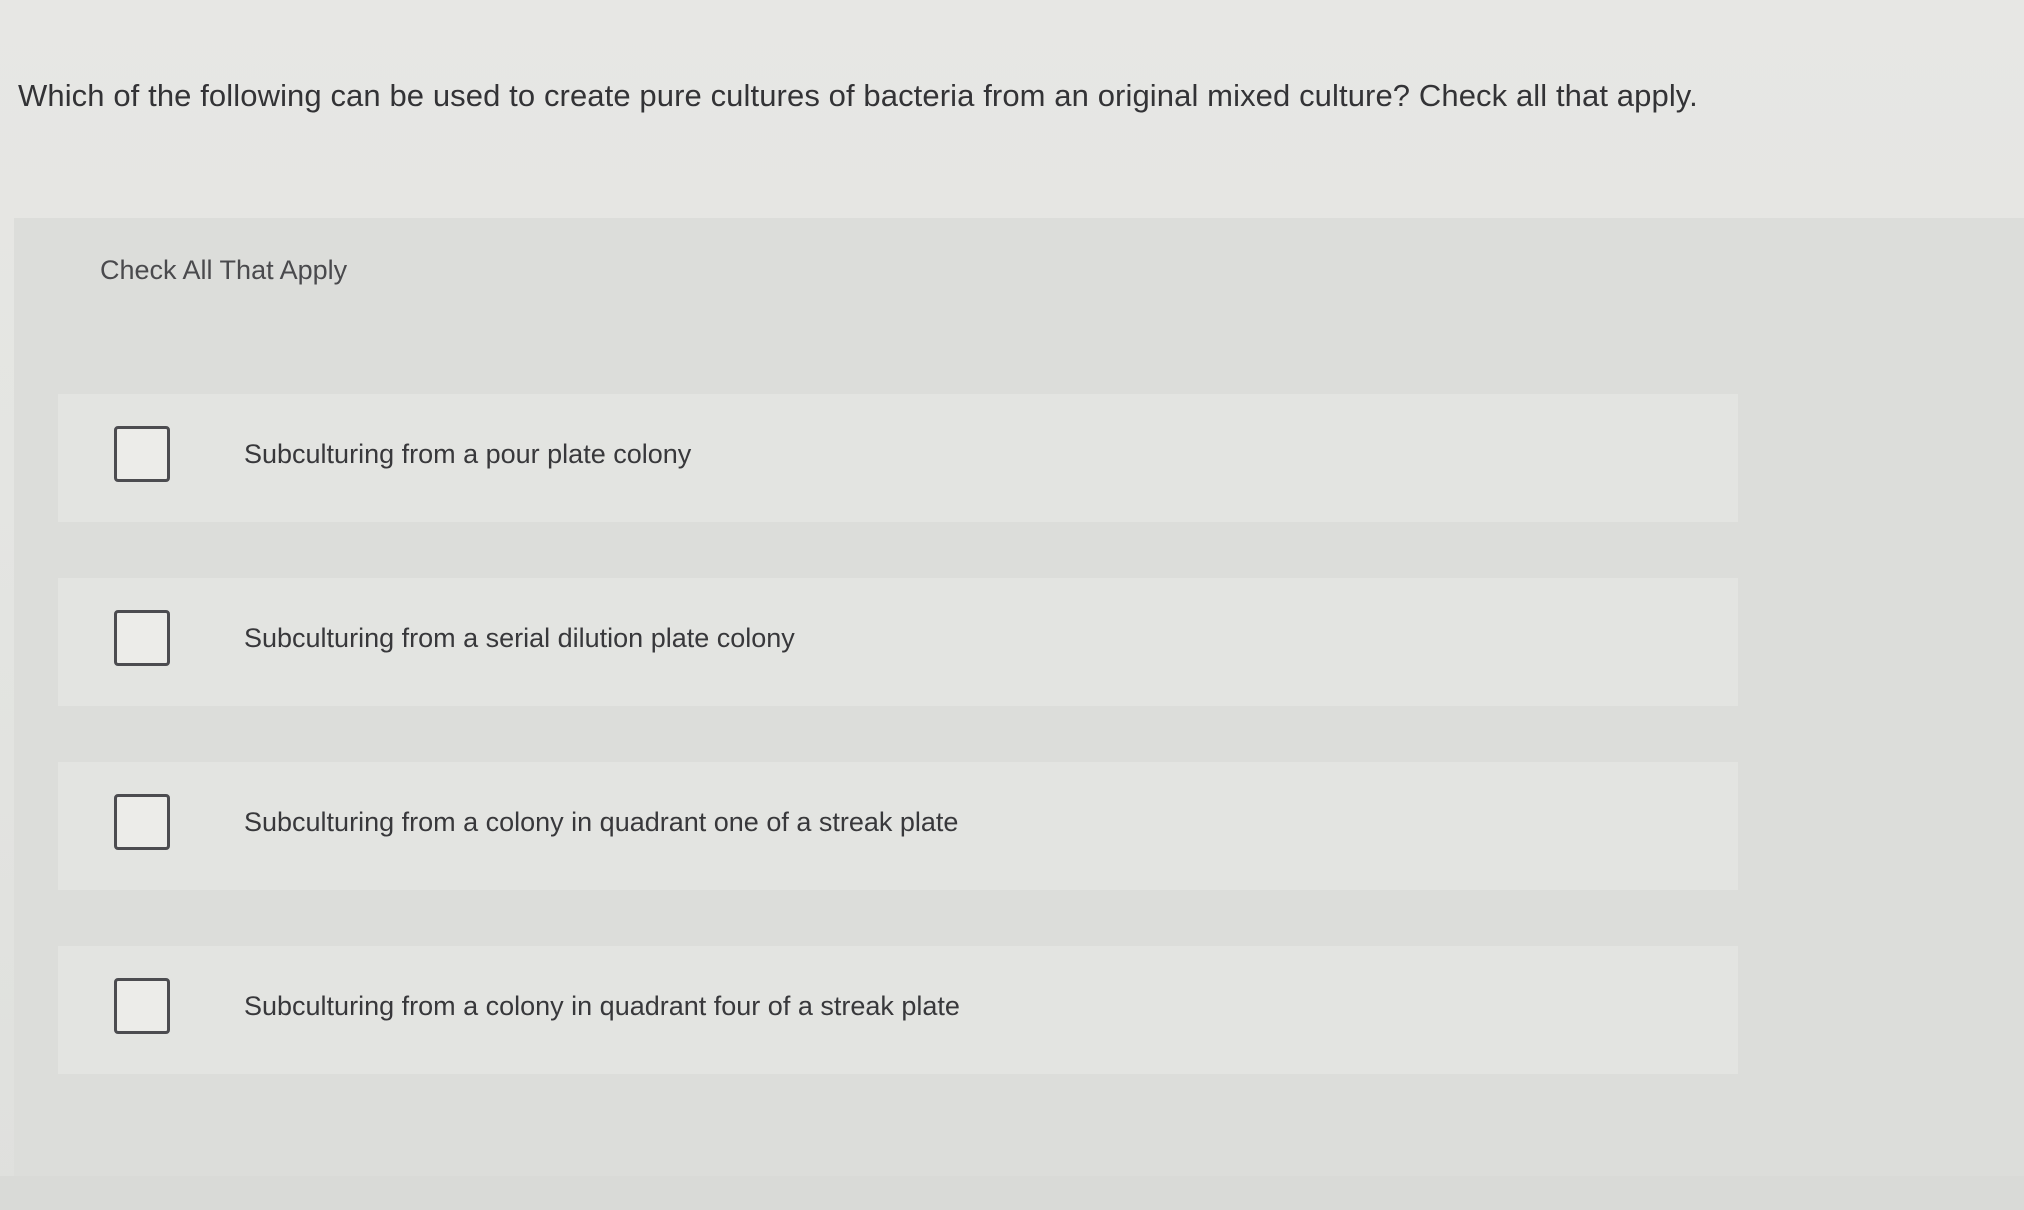 The height and width of the screenshot is (1210, 2024). I want to click on checkbox-serial-dilution, so click(142, 638).